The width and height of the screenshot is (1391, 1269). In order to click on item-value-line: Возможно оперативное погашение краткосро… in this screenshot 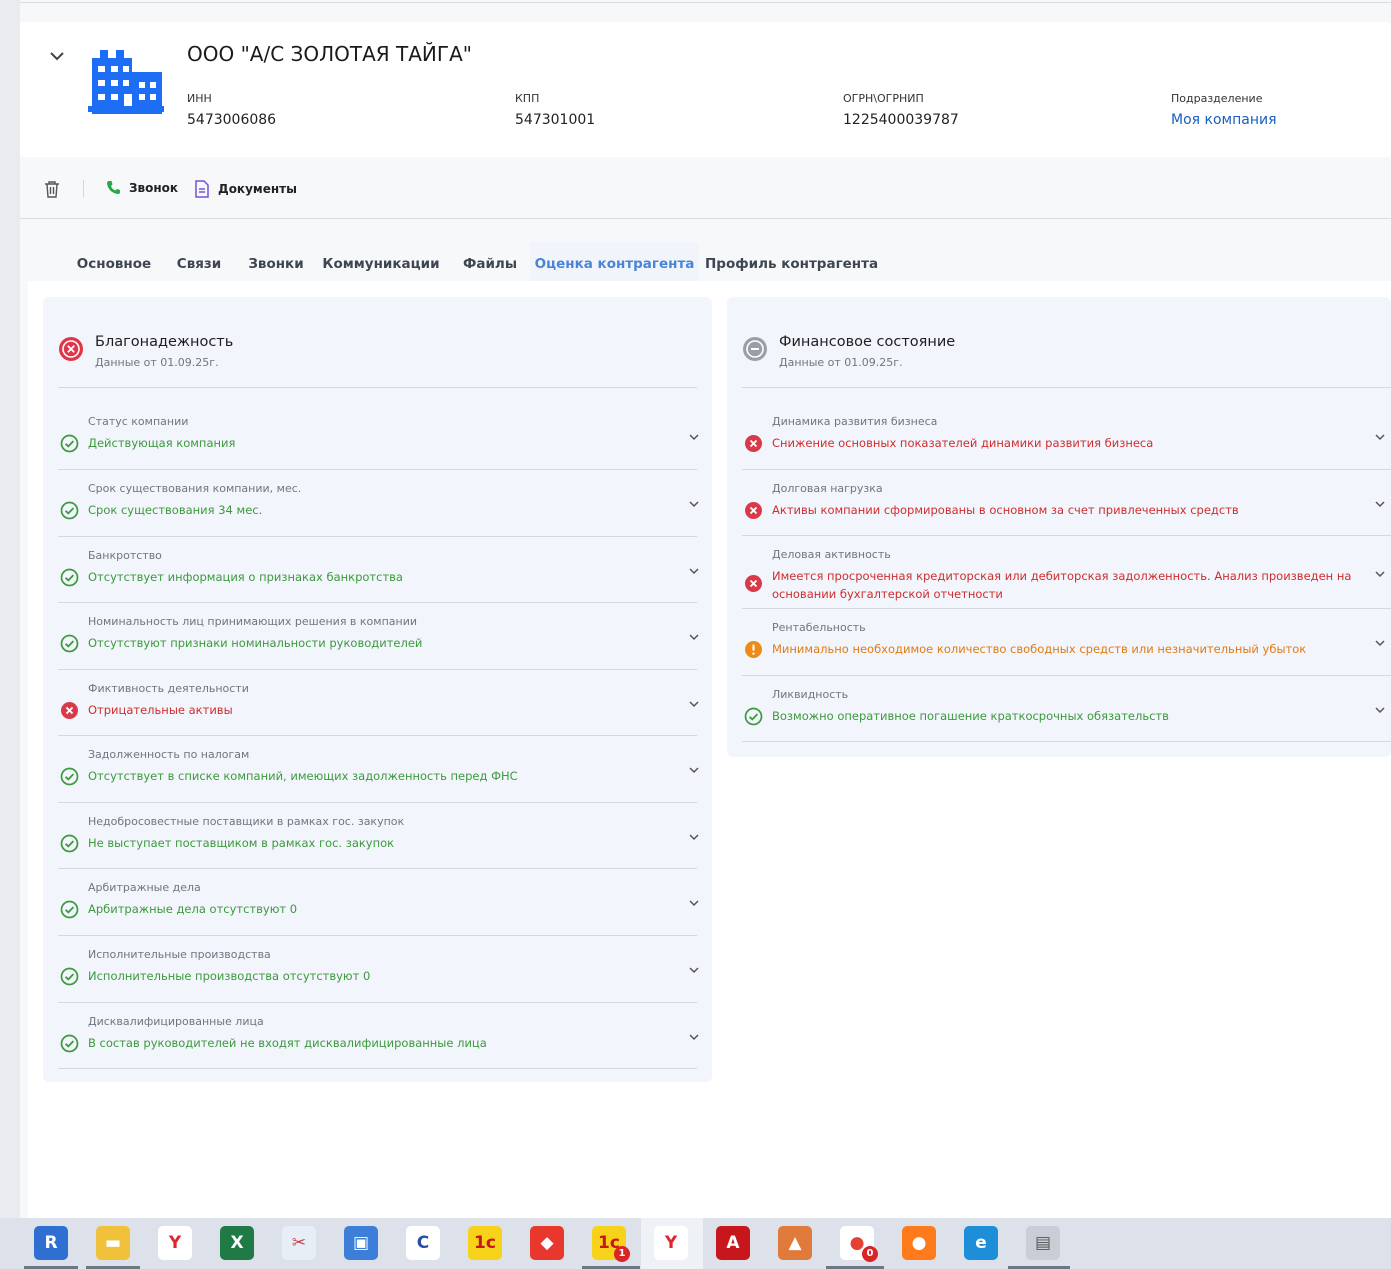, I will do `click(970, 716)`.